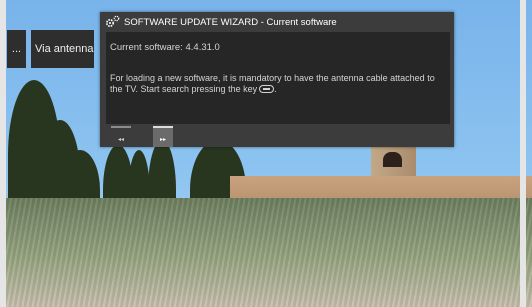  Describe the element at coordinates (275, 89) in the screenshot. I see `instruction-end: .` at that location.